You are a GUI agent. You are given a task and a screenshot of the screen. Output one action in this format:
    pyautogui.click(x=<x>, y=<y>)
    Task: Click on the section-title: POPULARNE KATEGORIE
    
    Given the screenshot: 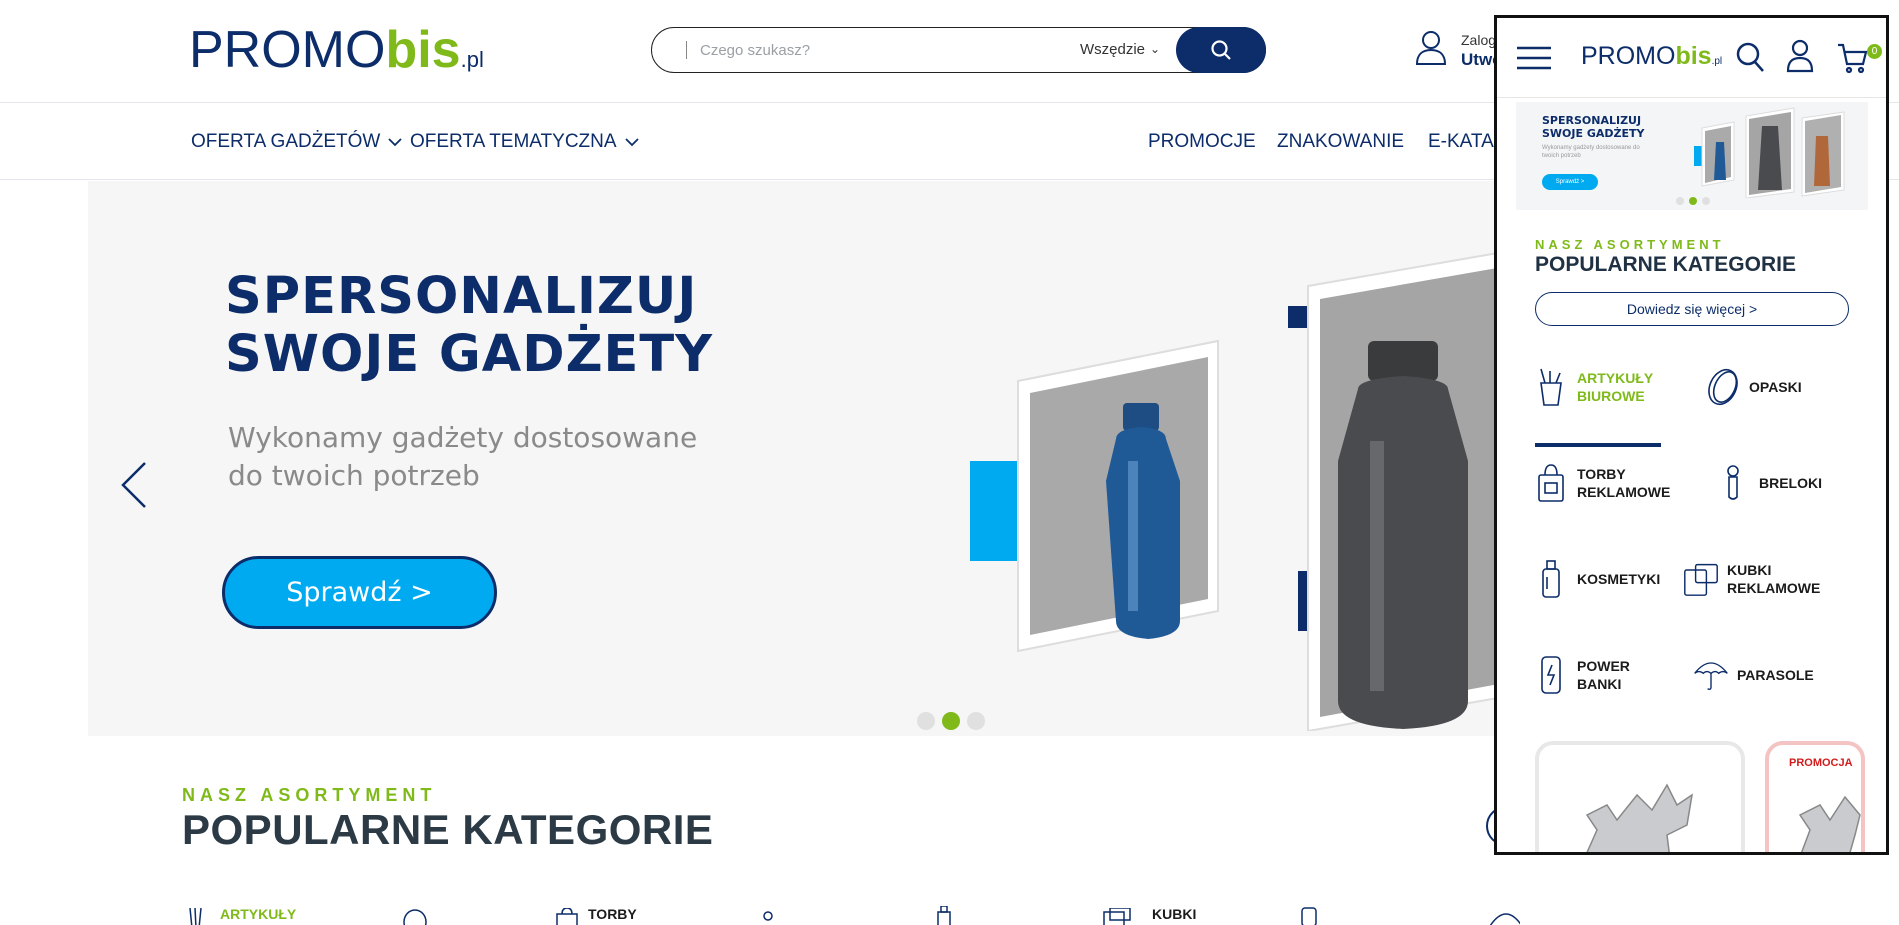 What is the action you would take?
    pyautogui.click(x=448, y=829)
    